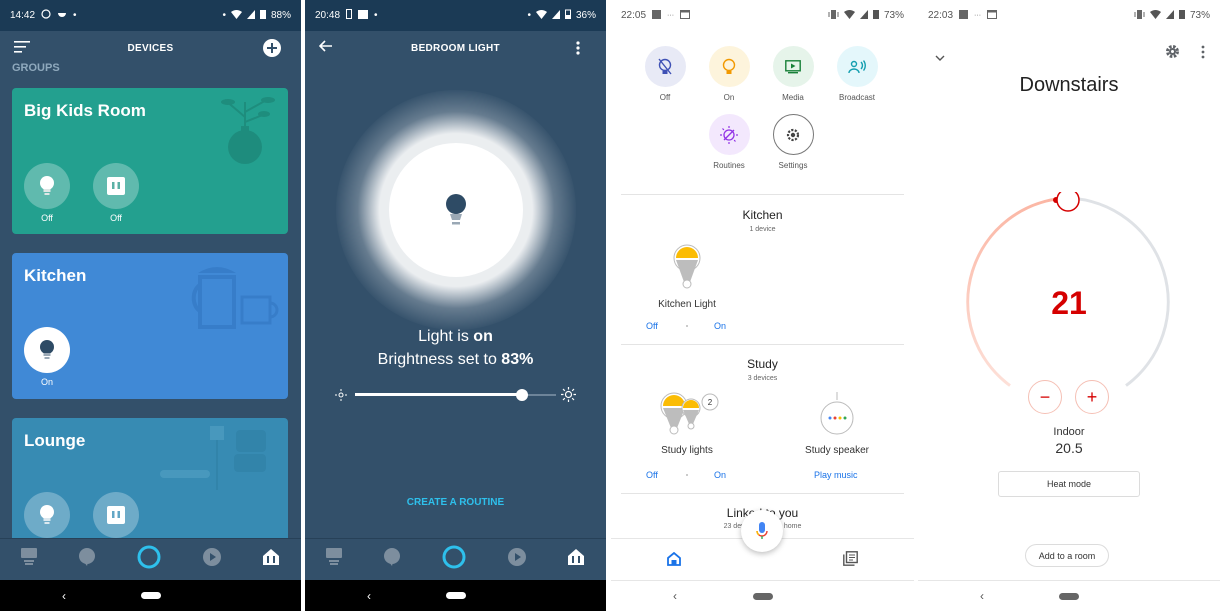 The height and width of the screenshot is (611, 1220). I want to click on group-name: Lounge, so click(55, 440).